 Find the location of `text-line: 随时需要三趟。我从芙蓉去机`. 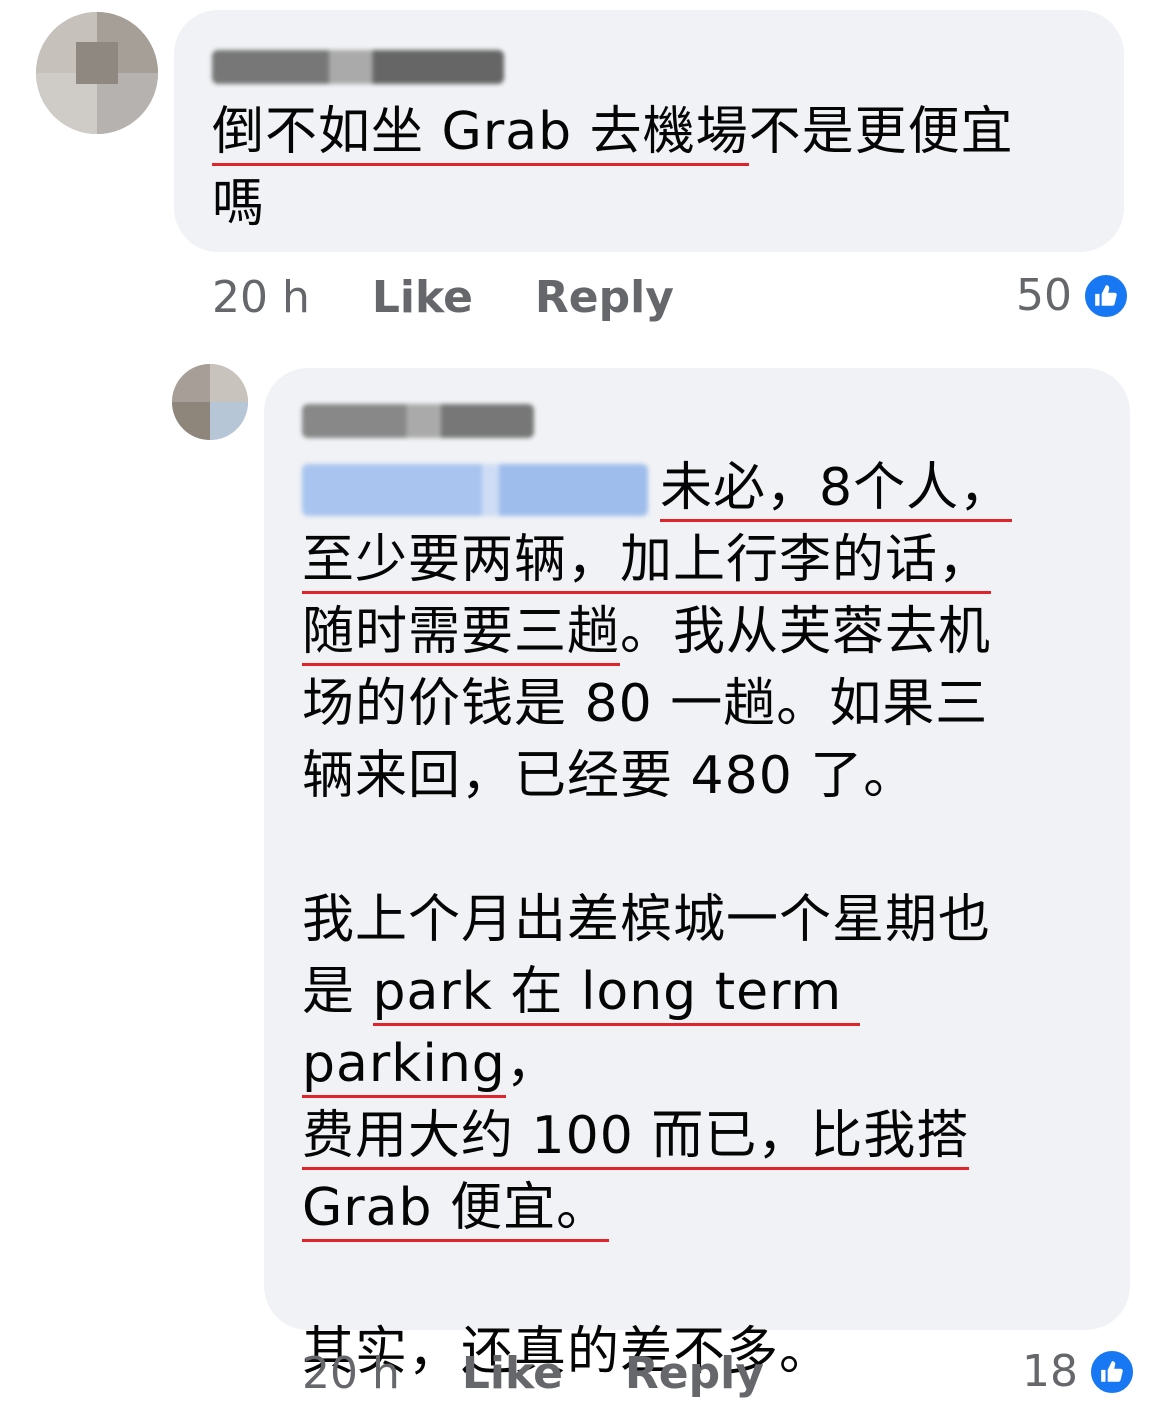

text-line: 随时需要三趟。我从芙蓉去机 is located at coordinates (707, 632).